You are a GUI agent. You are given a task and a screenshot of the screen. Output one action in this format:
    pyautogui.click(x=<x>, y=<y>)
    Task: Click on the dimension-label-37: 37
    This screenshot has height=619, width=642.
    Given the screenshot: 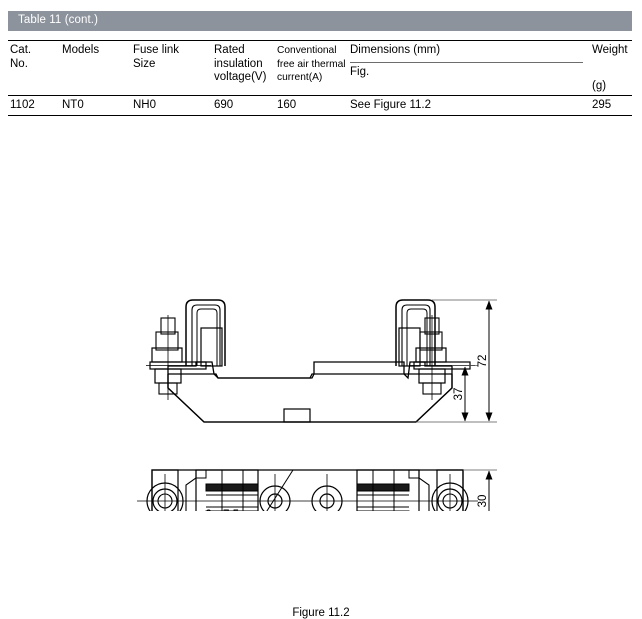 What is the action you would take?
    pyautogui.click(x=459, y=394)
    